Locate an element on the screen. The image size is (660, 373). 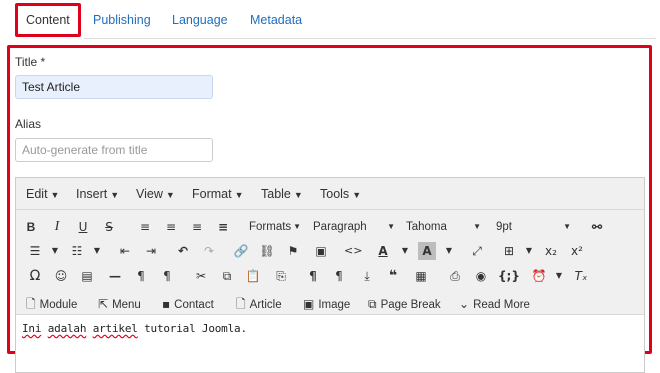
module-button: 🗋 Module is located at coordinates (51, 304).